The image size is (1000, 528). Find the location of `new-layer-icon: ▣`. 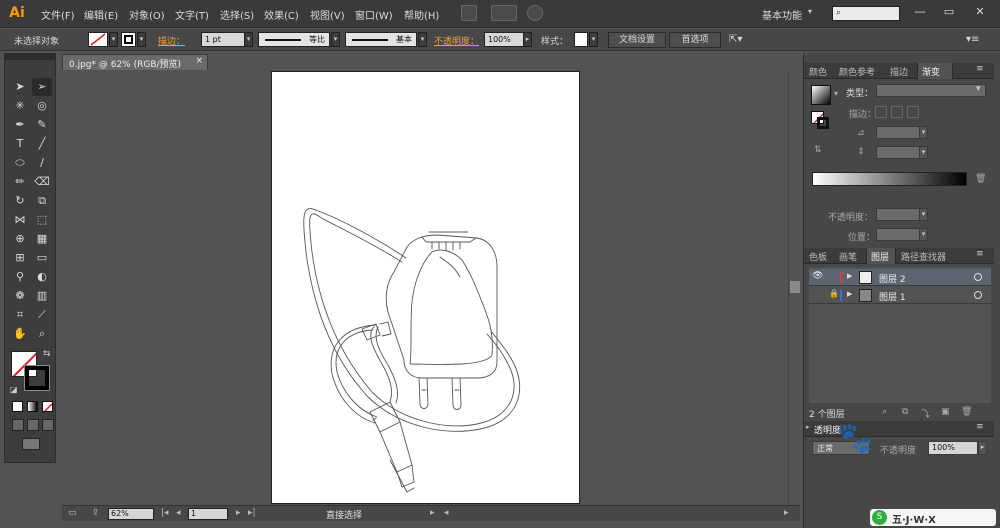

new-layer-icon: ▣ is located at coordinates (945, 412).